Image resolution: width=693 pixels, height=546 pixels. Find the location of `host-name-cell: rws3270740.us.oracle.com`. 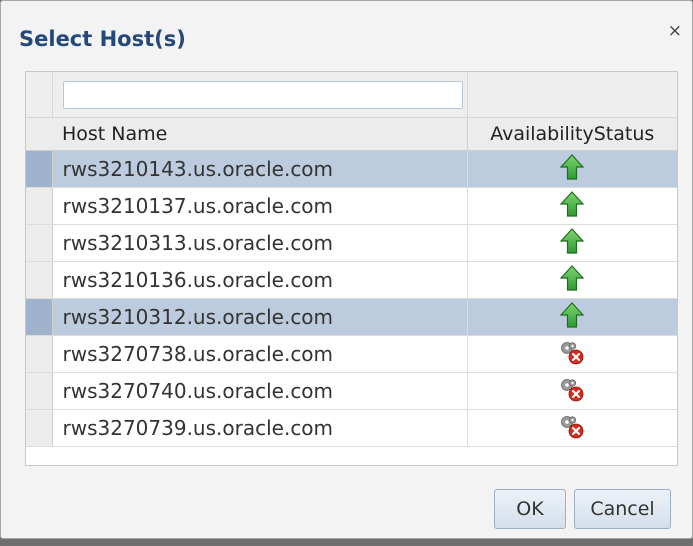

host-name-cell: rws3270740.us.oracle.com is located at coordinates (259, 391).